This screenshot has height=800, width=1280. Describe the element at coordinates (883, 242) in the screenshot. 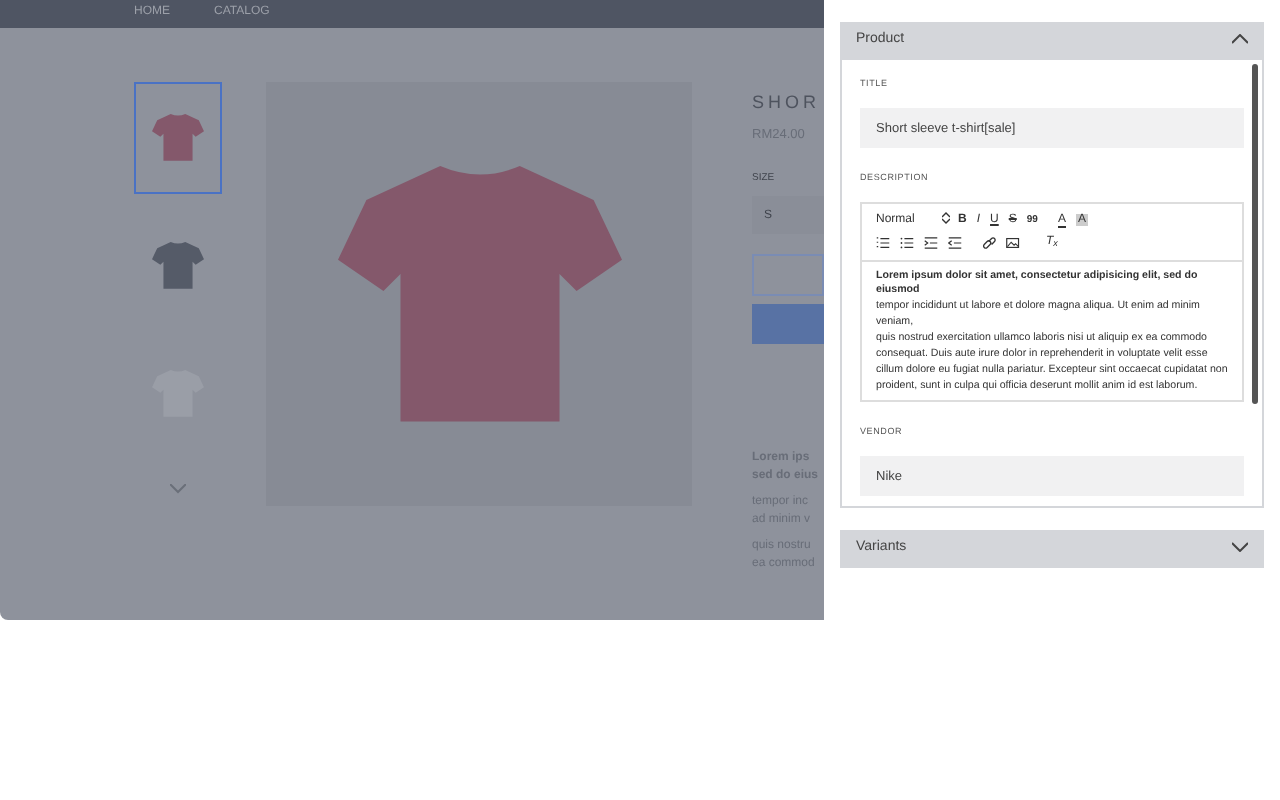

I see `ordered-list-icon` at that location.